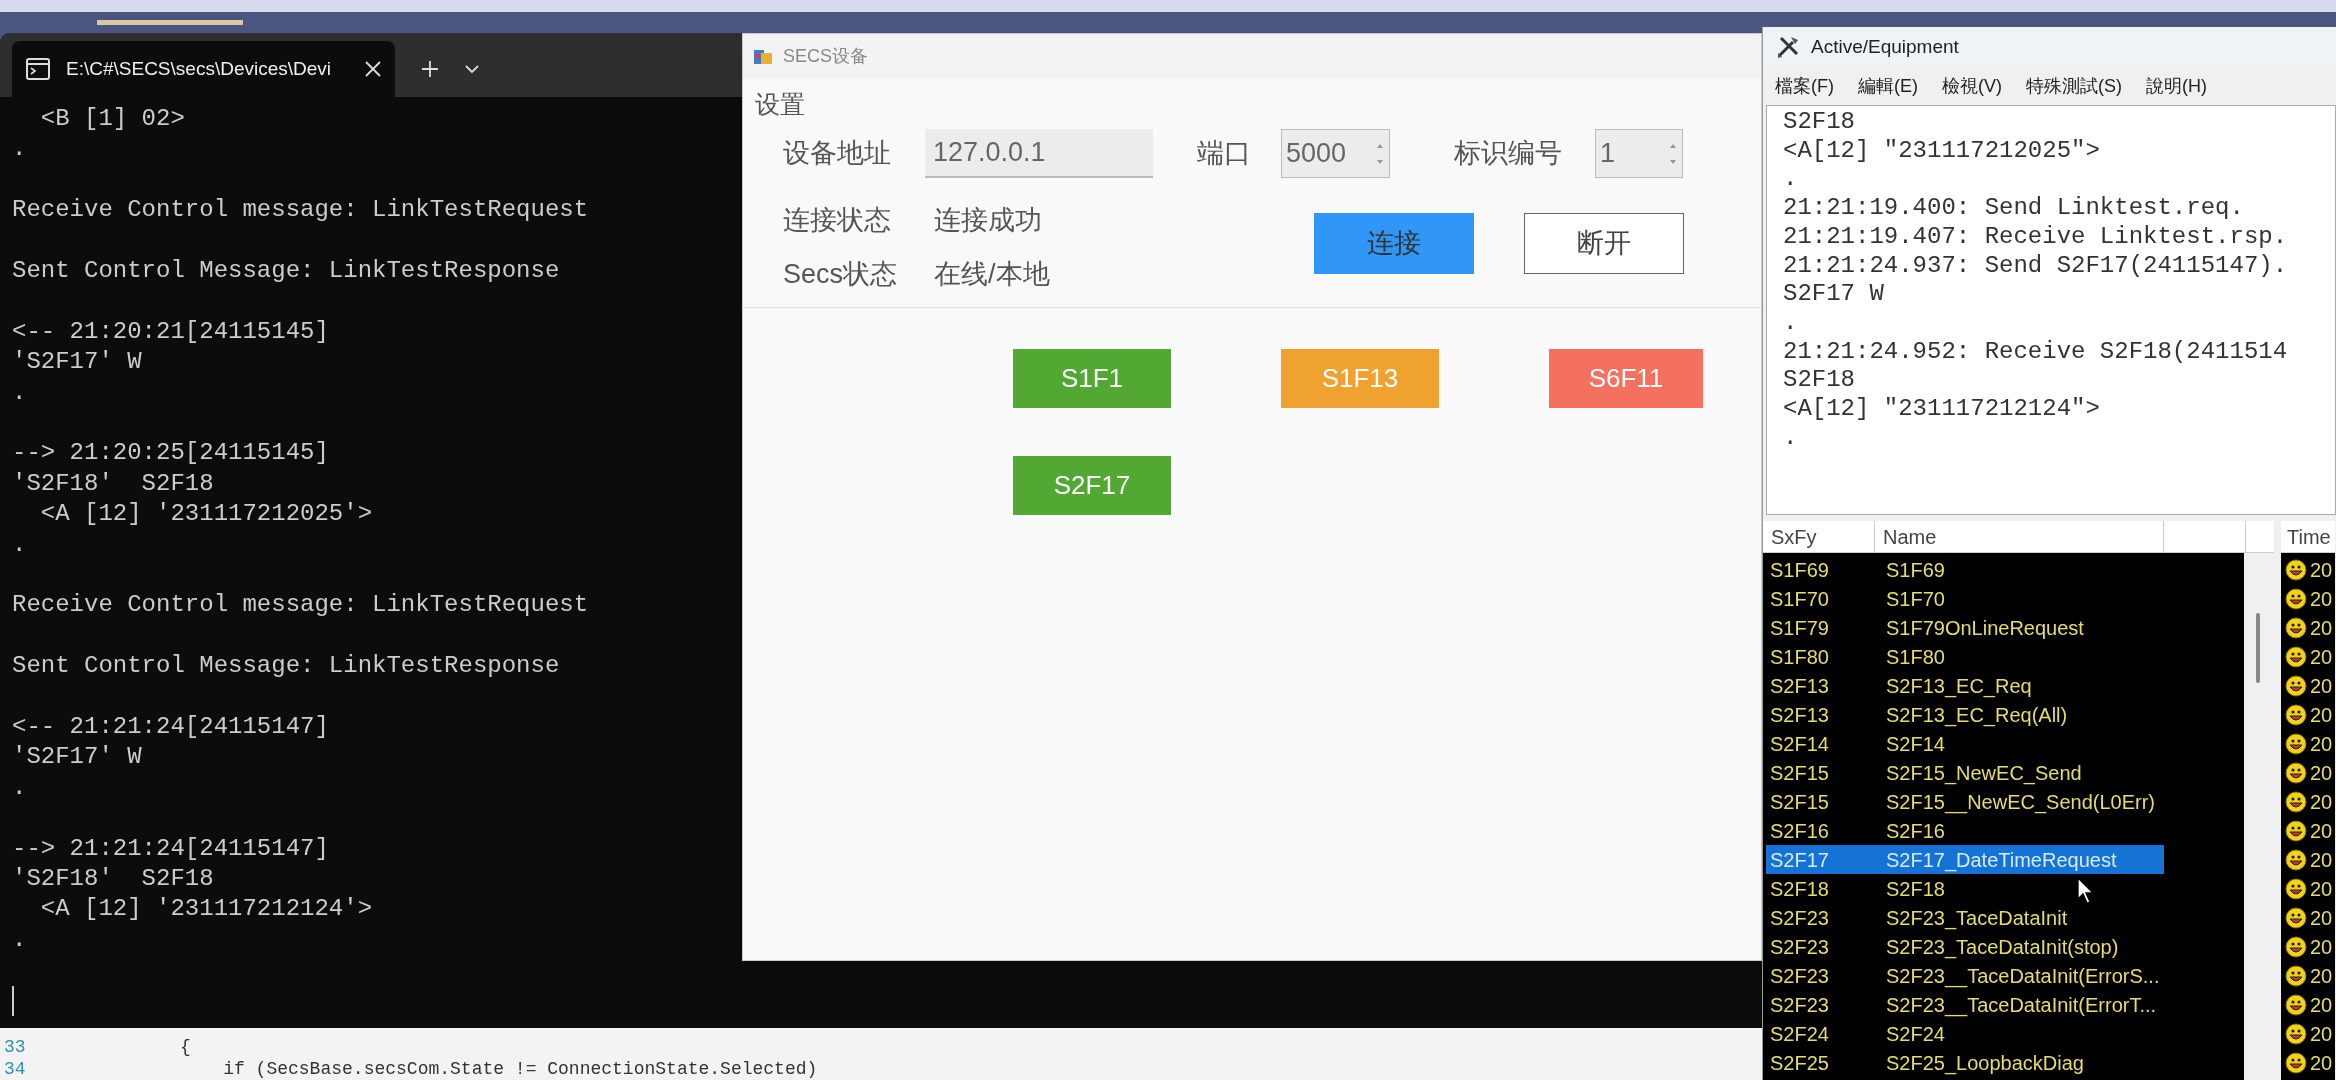 This screenshot has height=1080, width=2336. I want to click on list-row: S1F70 S1F70, so click(1965, 598).